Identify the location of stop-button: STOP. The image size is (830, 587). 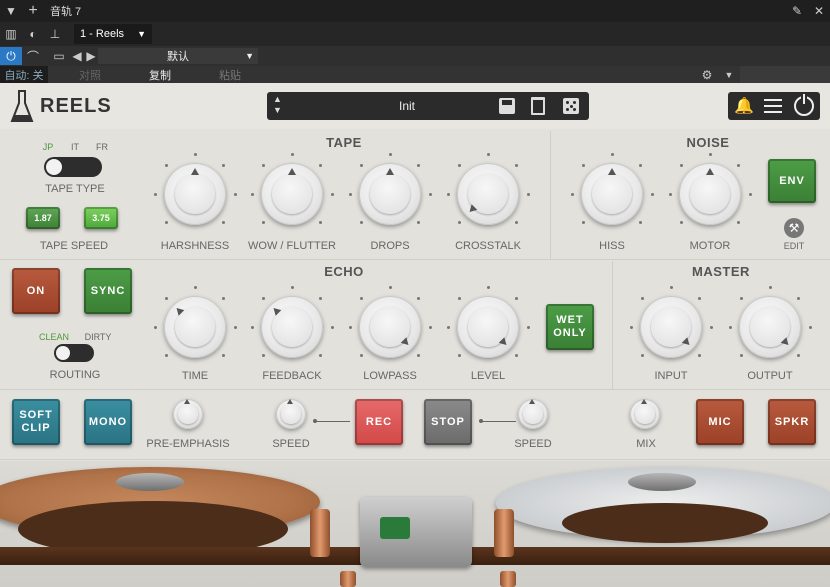
(448, 422).